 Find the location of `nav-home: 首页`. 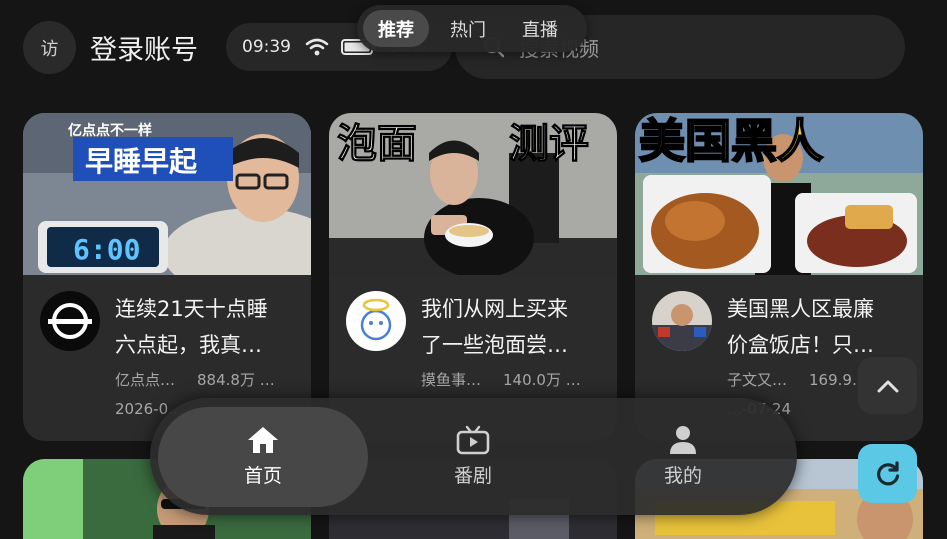

nav-home: 首页 is located at coordinates (263, 456).